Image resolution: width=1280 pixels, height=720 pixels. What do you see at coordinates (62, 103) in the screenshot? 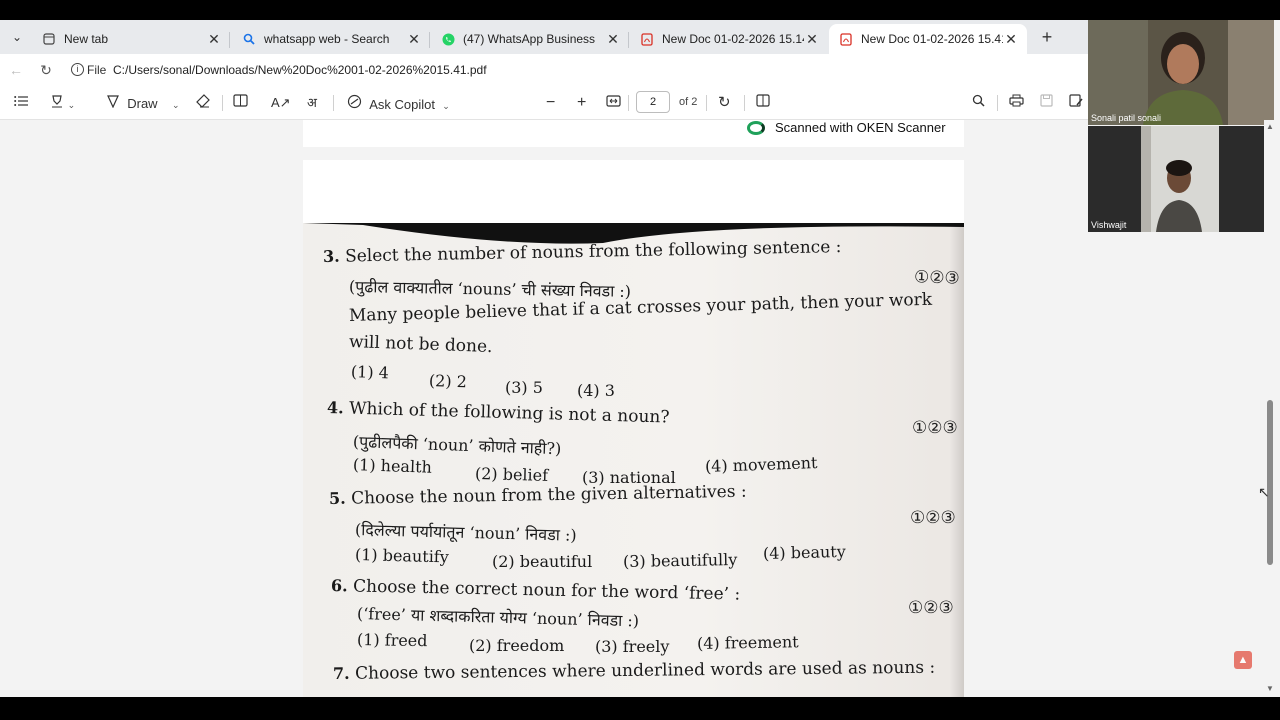
I see `highlight-icon: ⌄` at bounding box center [62, 103].